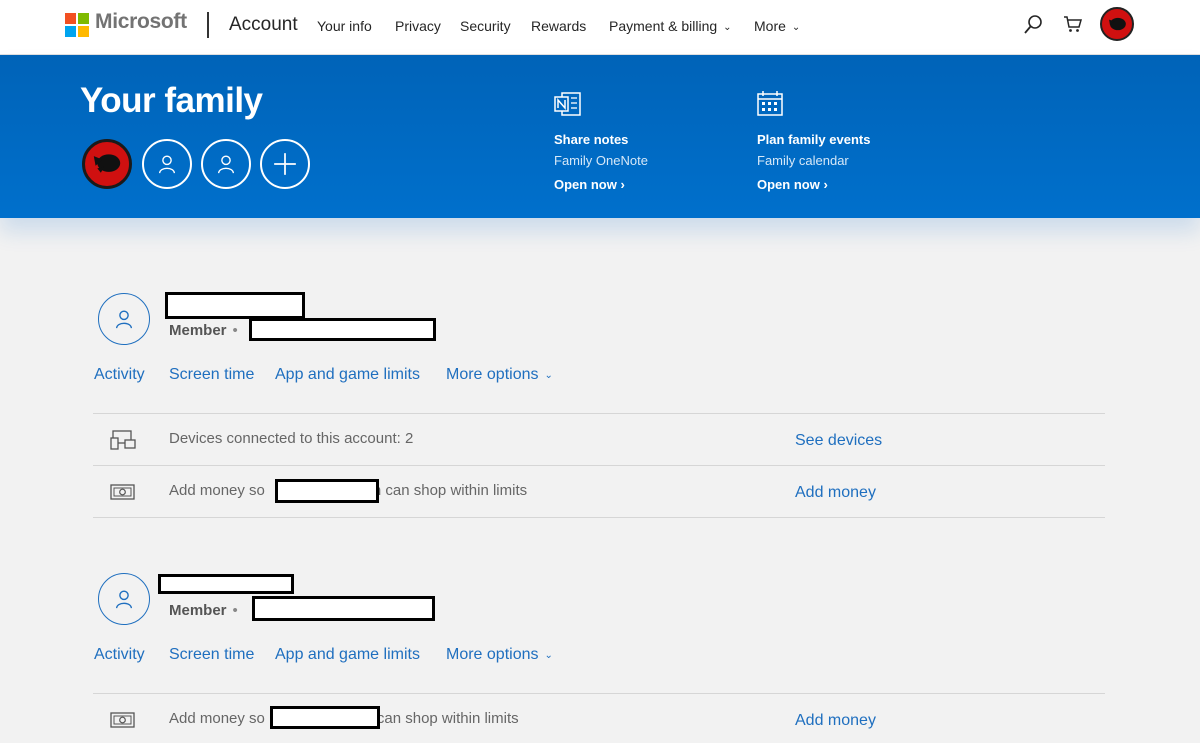 The height and width of the screenshot is (743, 1200). Describe the element at coordinates (567, 104) in the screenshot. I see `onenote-icon` at that location.